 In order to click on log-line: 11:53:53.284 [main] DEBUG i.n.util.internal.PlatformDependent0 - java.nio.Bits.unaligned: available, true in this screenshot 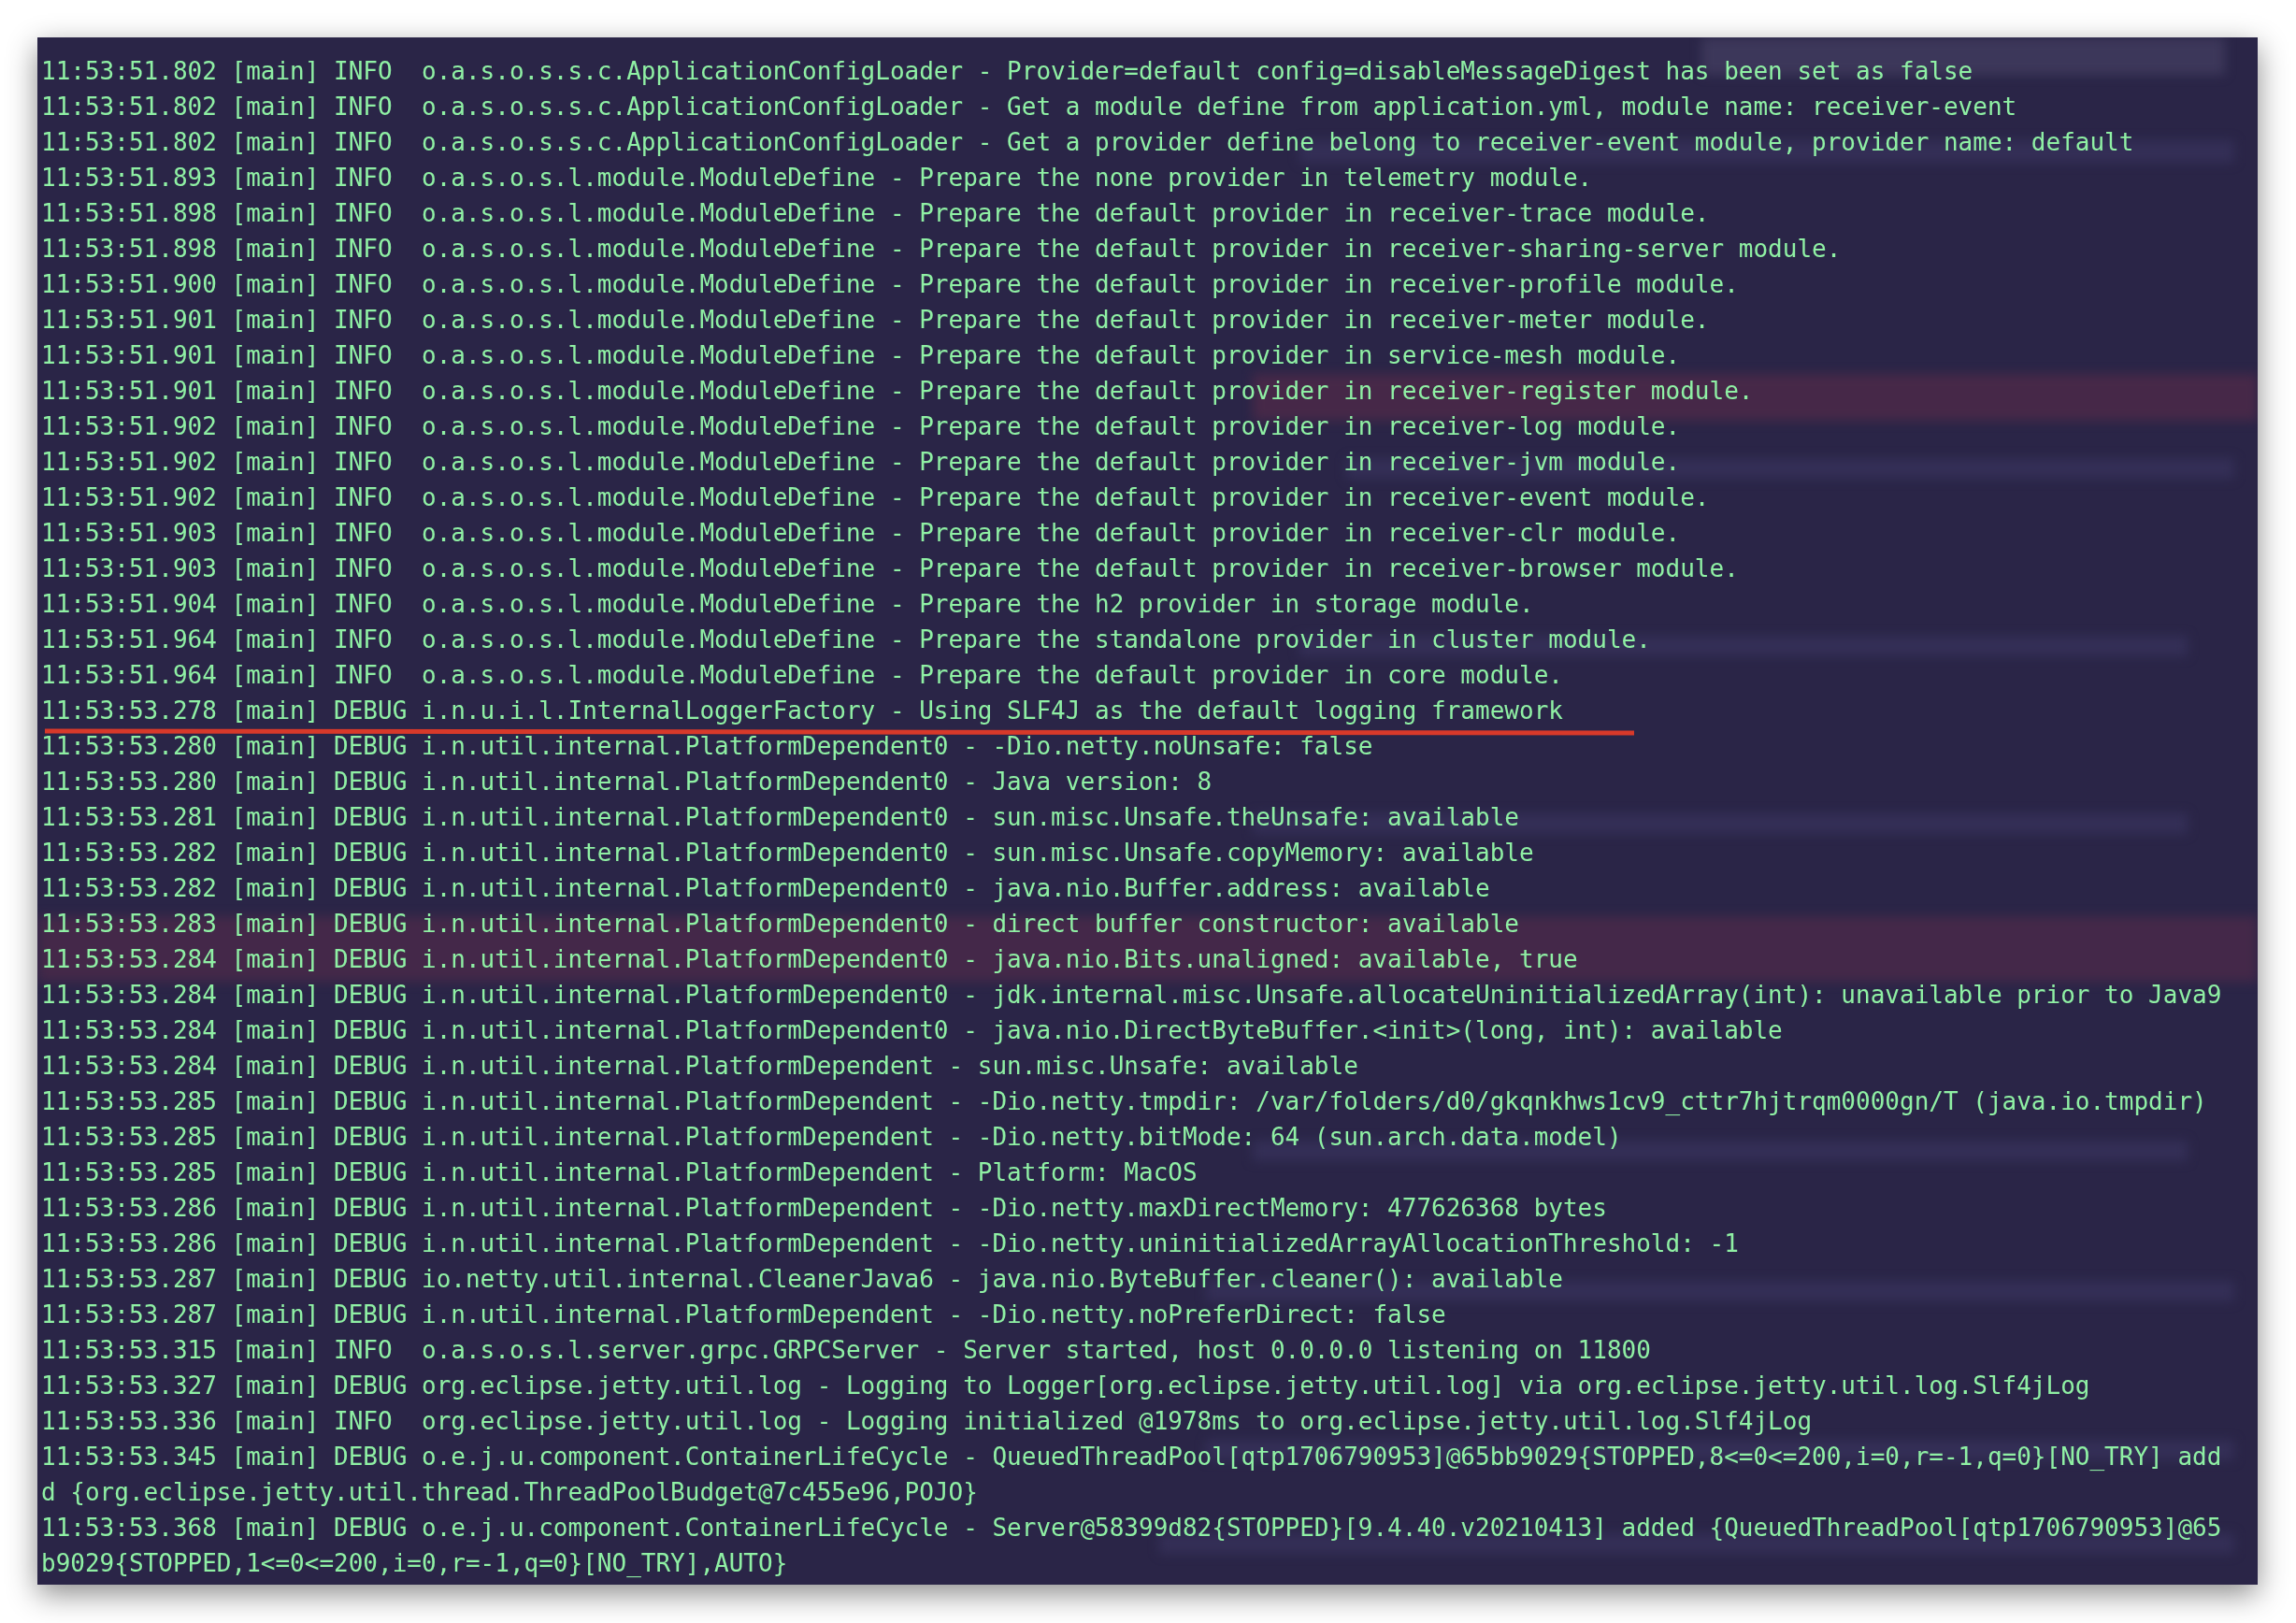, I will do `click(809, 960)`.